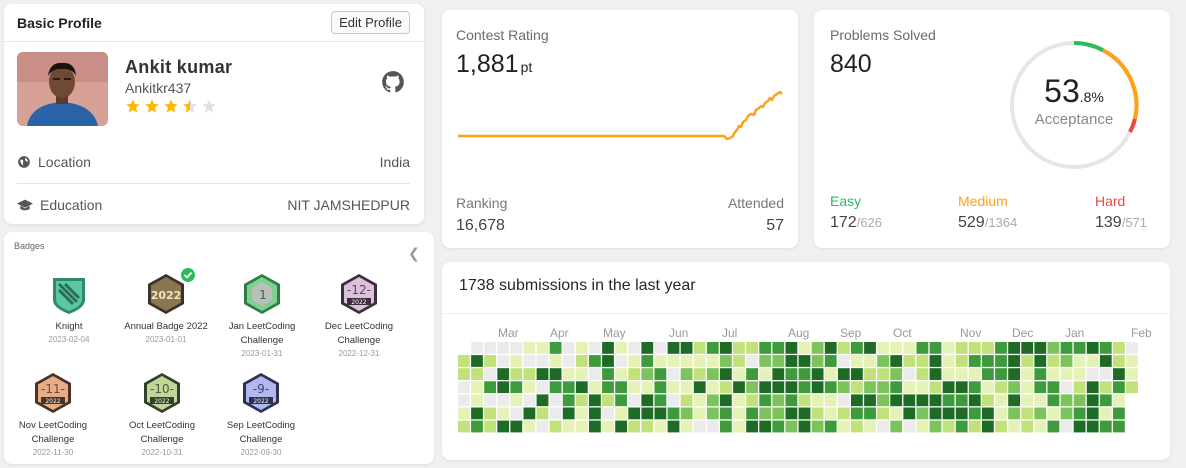 Image resolution: width=1186 pixels, height=468 pixels. What do you see at coordinates (62, 89) in the screenshot?
I see `avatar` at bounding box center [62, 89].